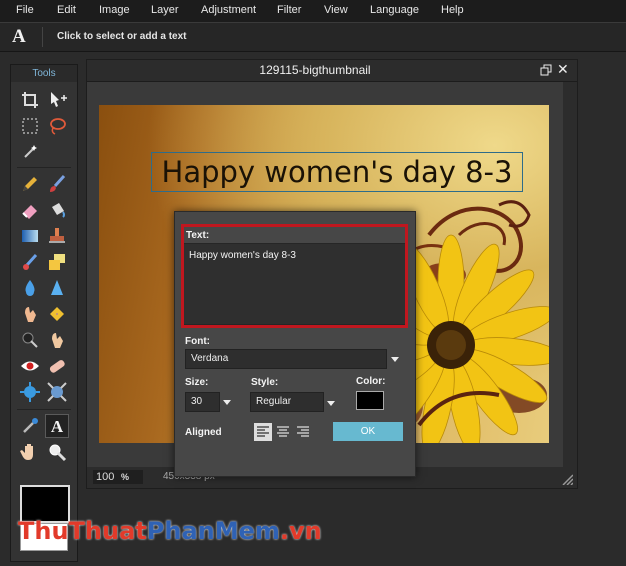  I want to click on size-label: Size:, so click(197, 382).